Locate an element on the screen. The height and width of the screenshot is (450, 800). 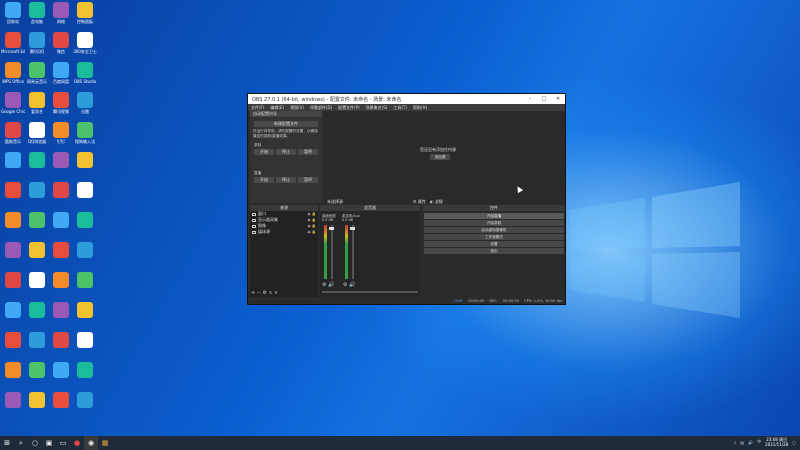
desktop-icon: 搜狗输入法 is located at coordinates (85, 133).